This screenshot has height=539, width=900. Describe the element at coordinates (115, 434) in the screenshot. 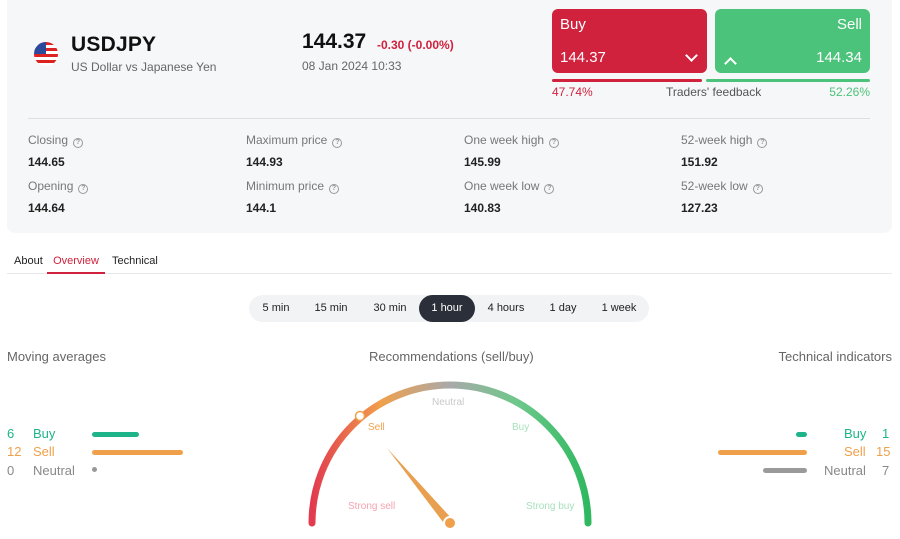

I see `ma-buy-bar` at that location.